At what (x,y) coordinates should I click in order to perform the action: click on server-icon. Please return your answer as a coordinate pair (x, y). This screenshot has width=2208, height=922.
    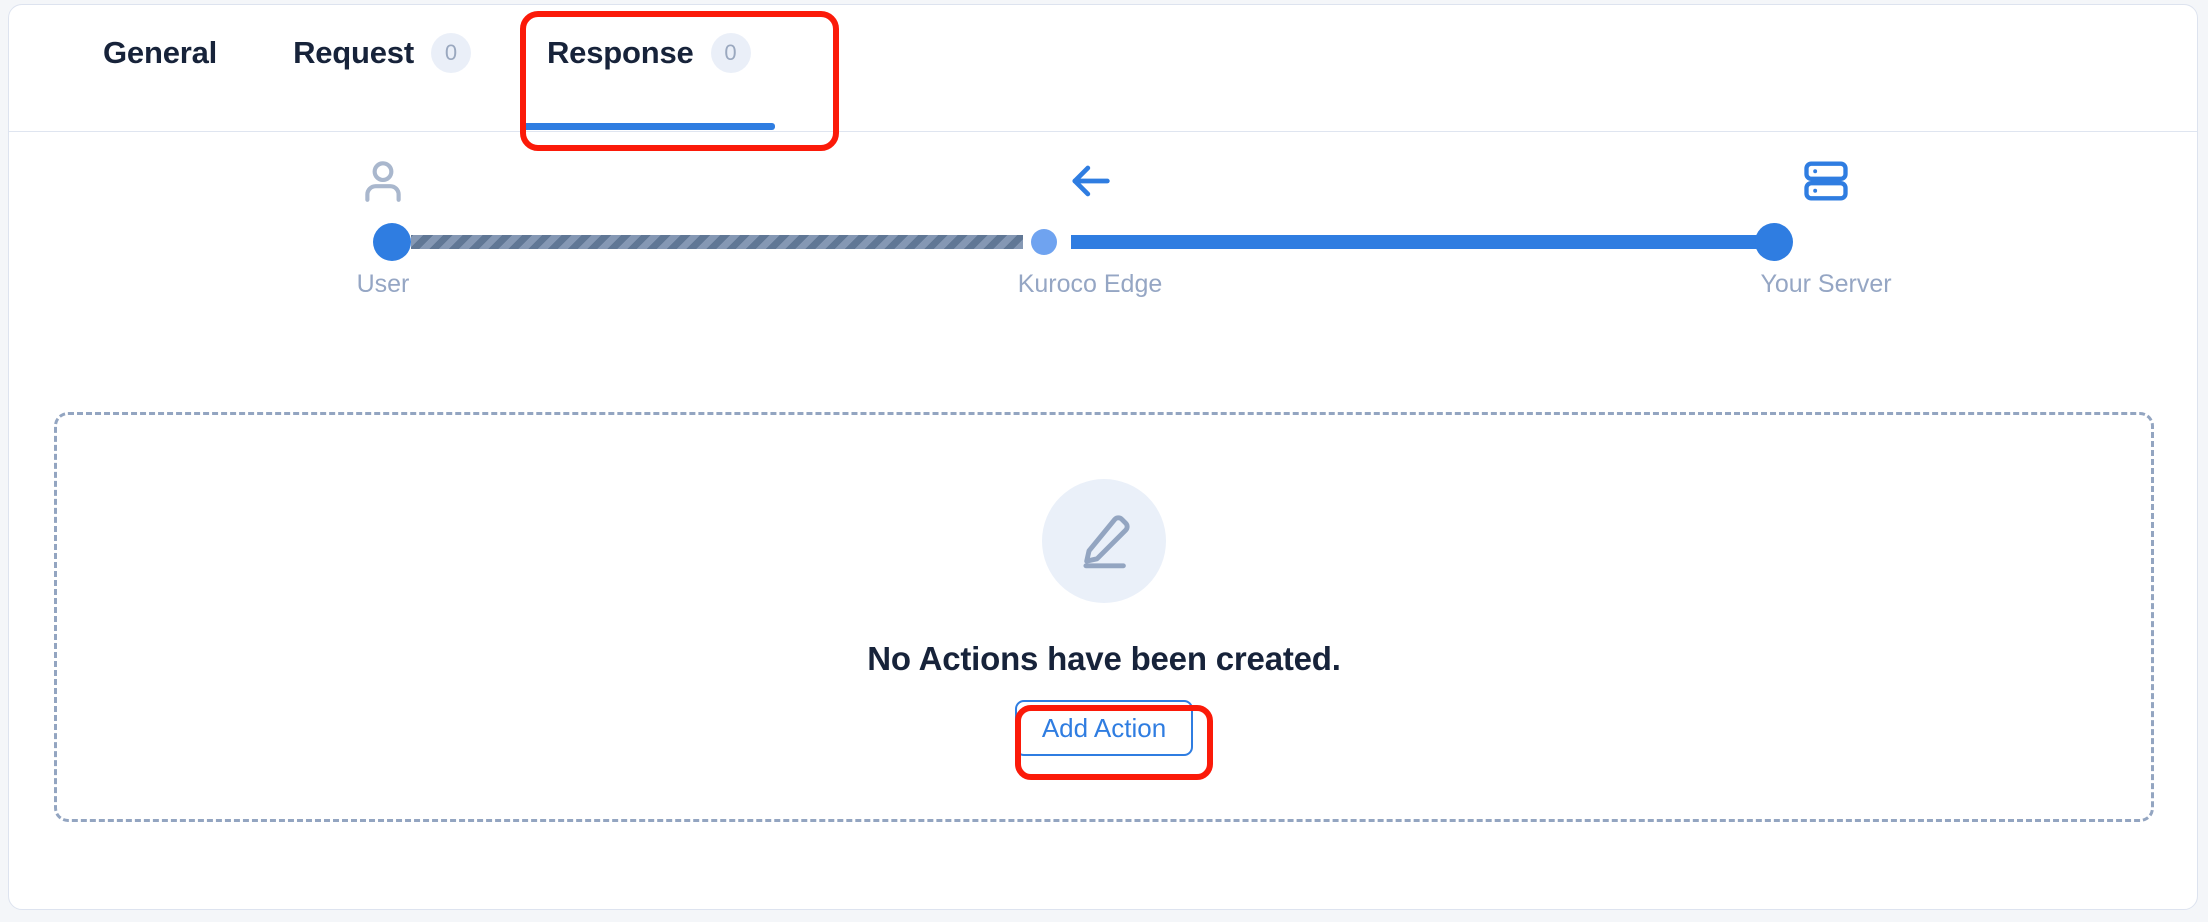
    Looking at the image, I should click on (1826, 181).